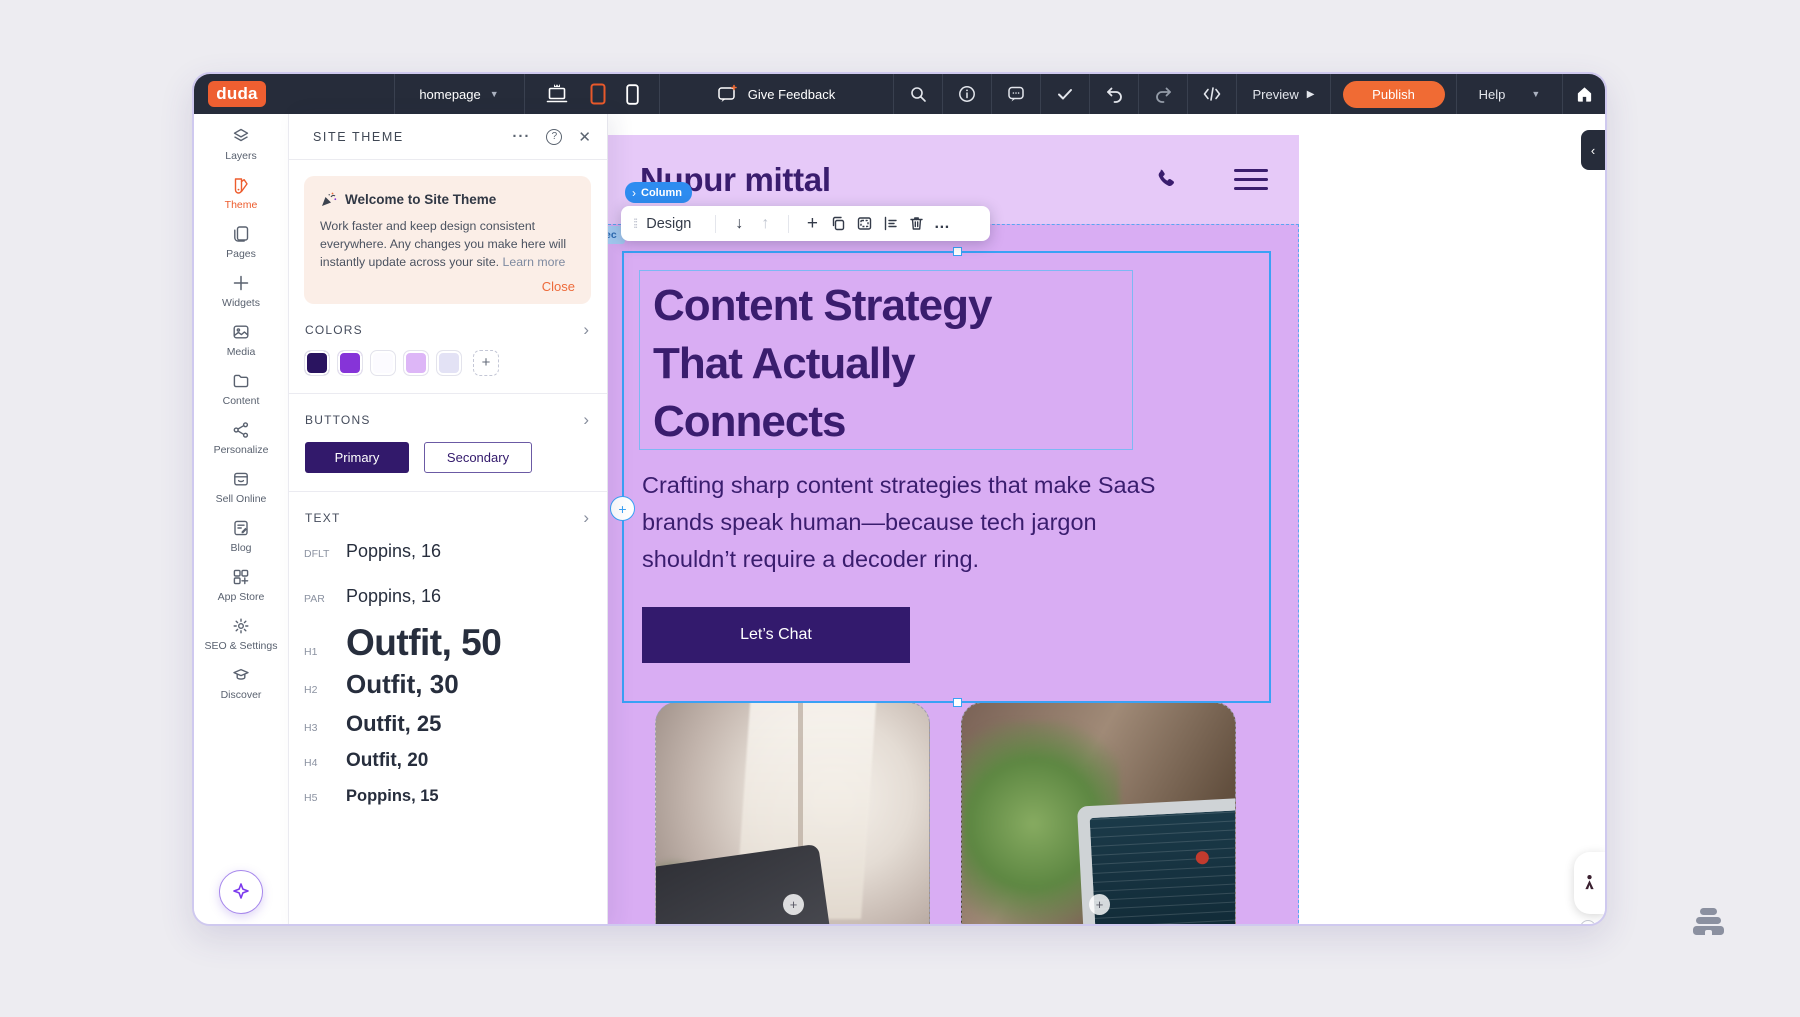 This screenshot has height=1017, width=1800. What do you see at coordinates (957, 251) in the screenshot?
I see `resize-handle-top` at bounding box center [957, 251].